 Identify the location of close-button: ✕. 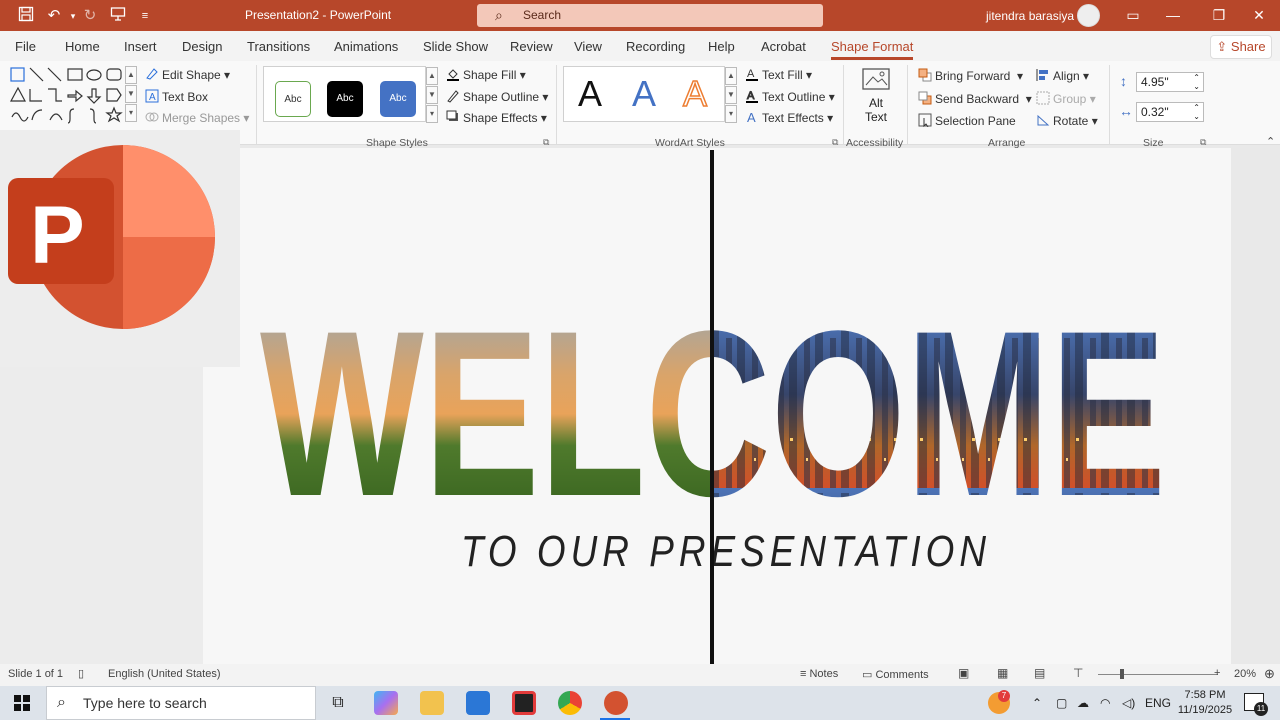
(1258, 15).